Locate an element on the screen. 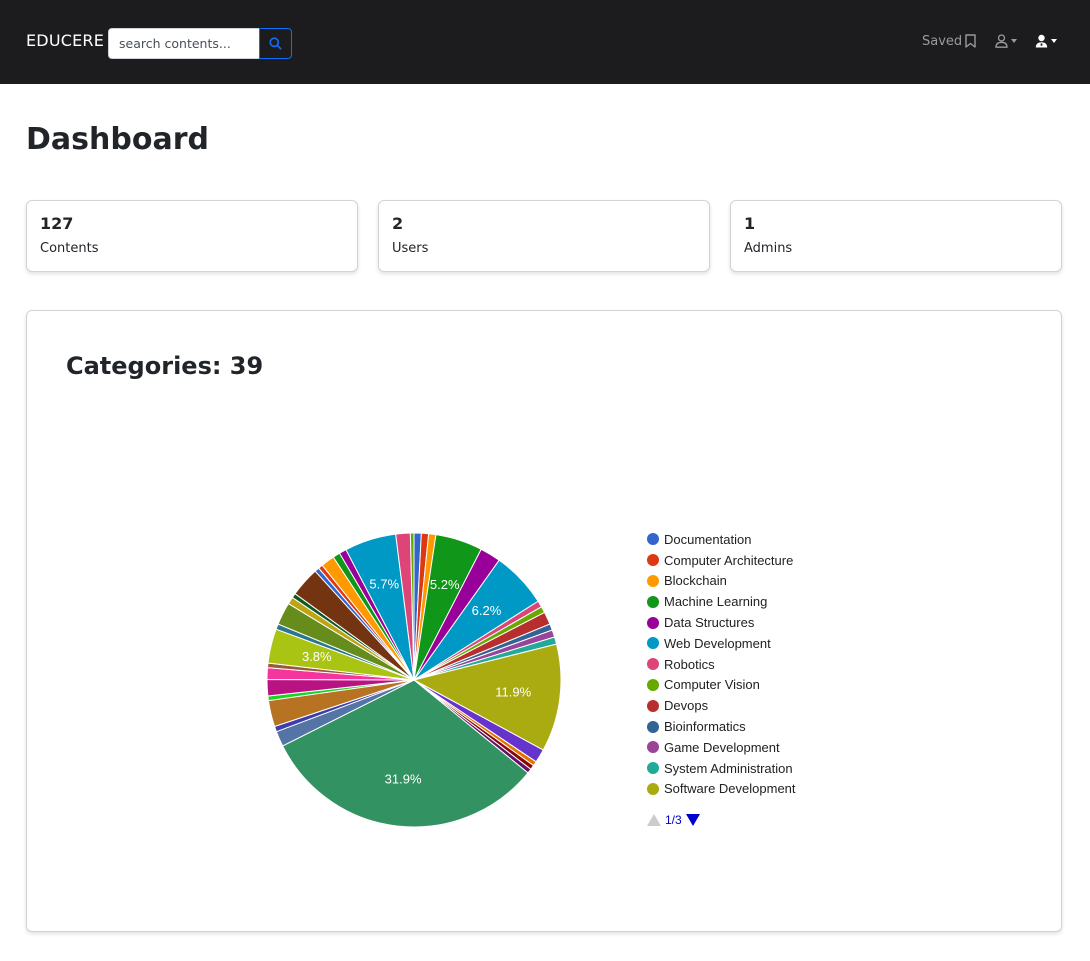 This screenshot has height=961, width=1090. legend-item: Software Development is located at coordinates (721, 789).